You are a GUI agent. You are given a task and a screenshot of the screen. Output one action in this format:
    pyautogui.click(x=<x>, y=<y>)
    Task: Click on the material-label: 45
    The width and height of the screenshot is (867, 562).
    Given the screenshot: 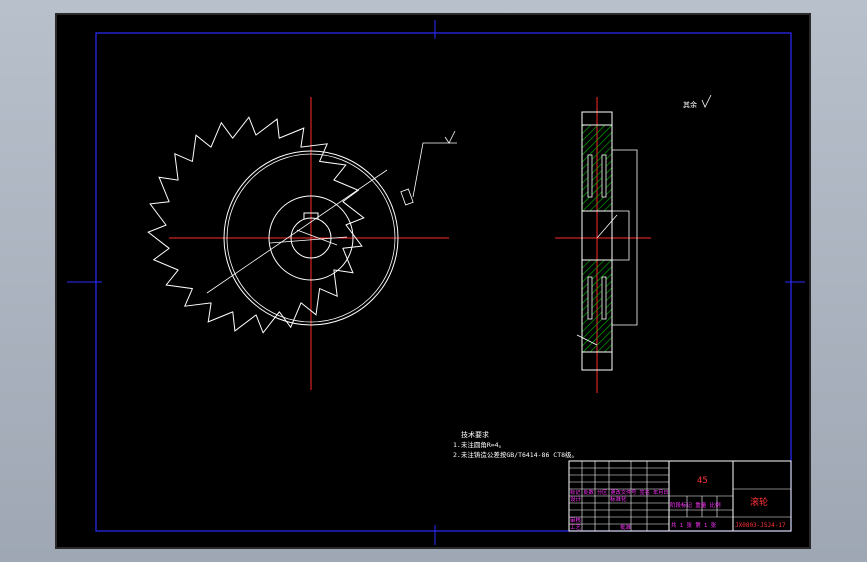 What is the action you would take?
    pyautogui.click(x=702, y=481)
    